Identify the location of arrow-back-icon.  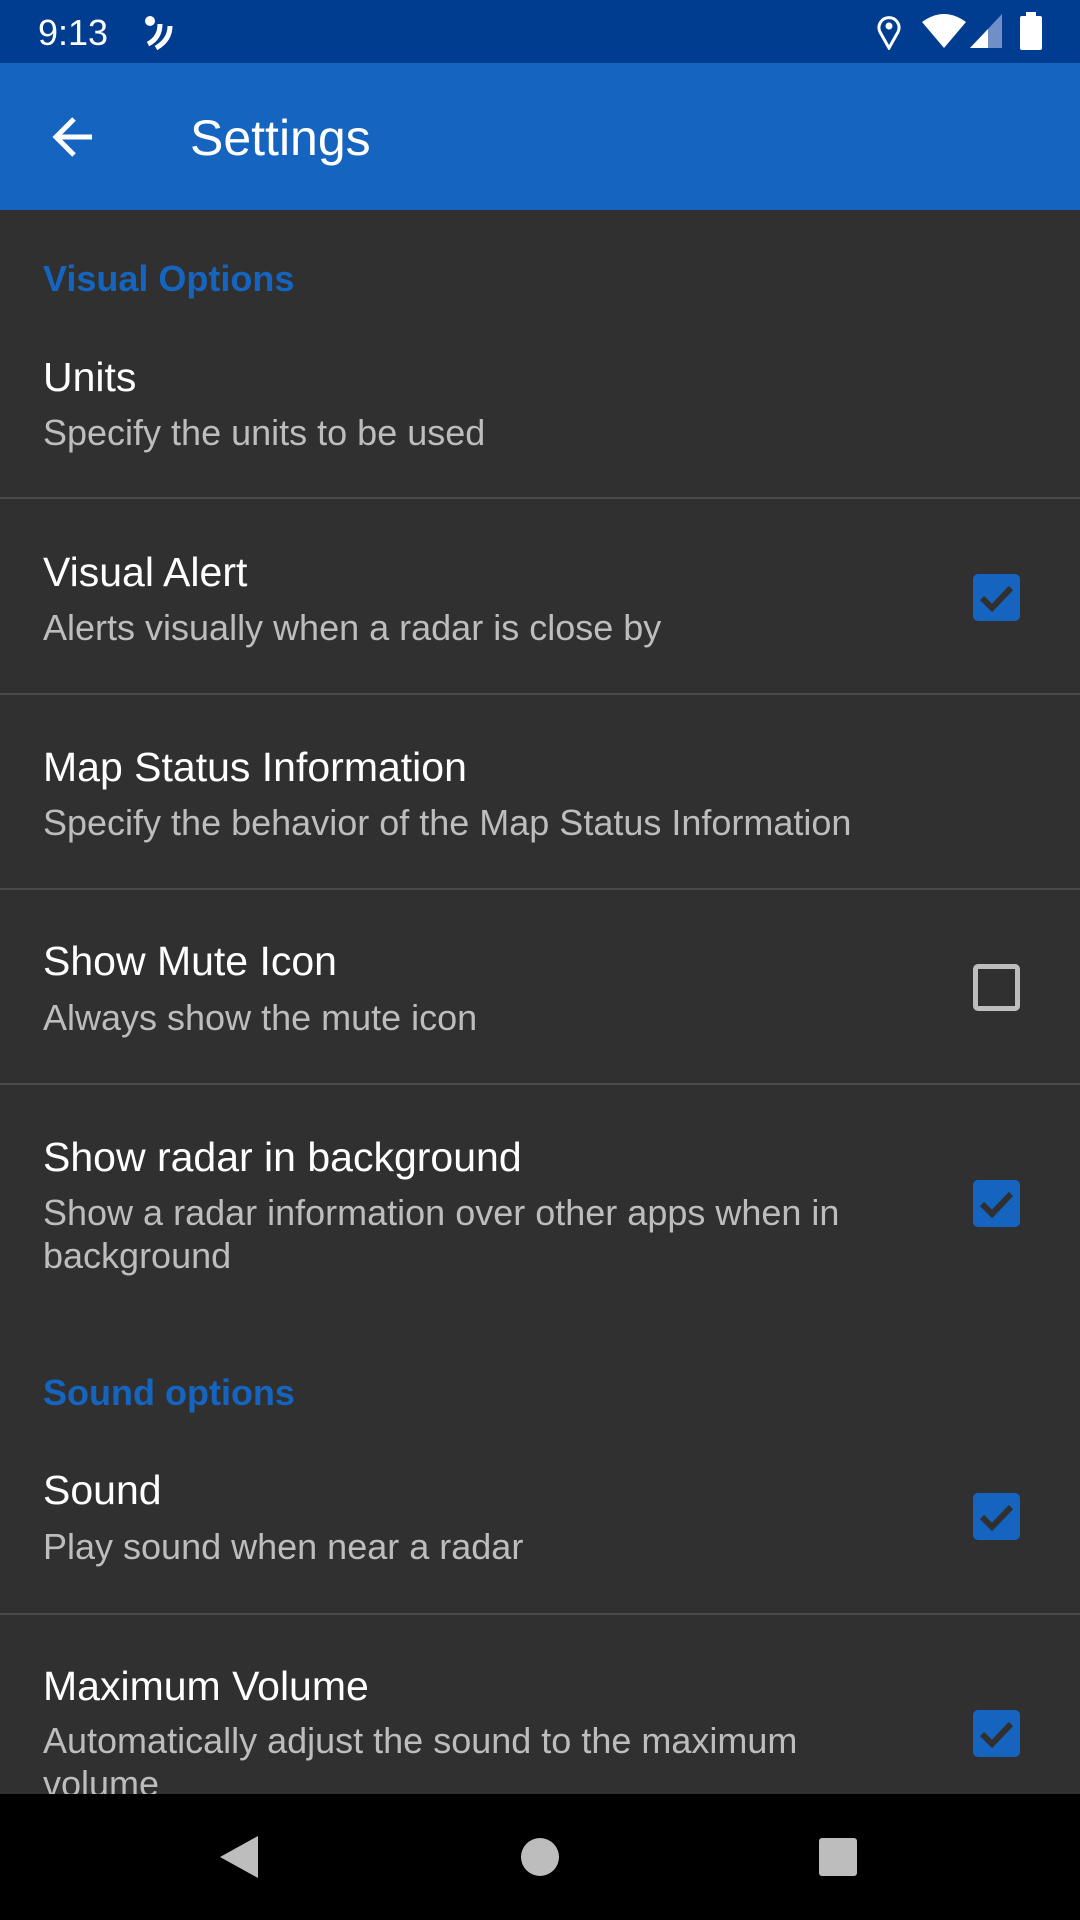
(74, 137).